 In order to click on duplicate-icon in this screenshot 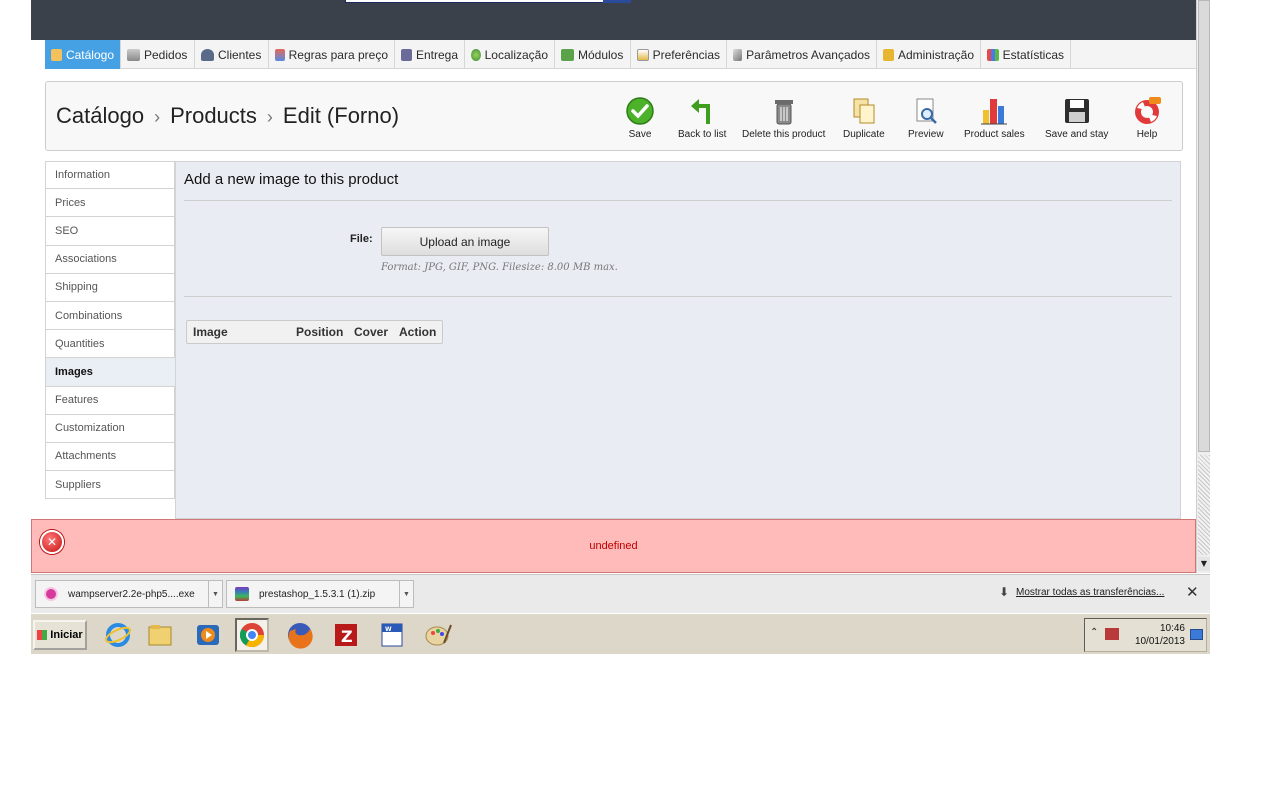, I will do `click(864, 111)`.